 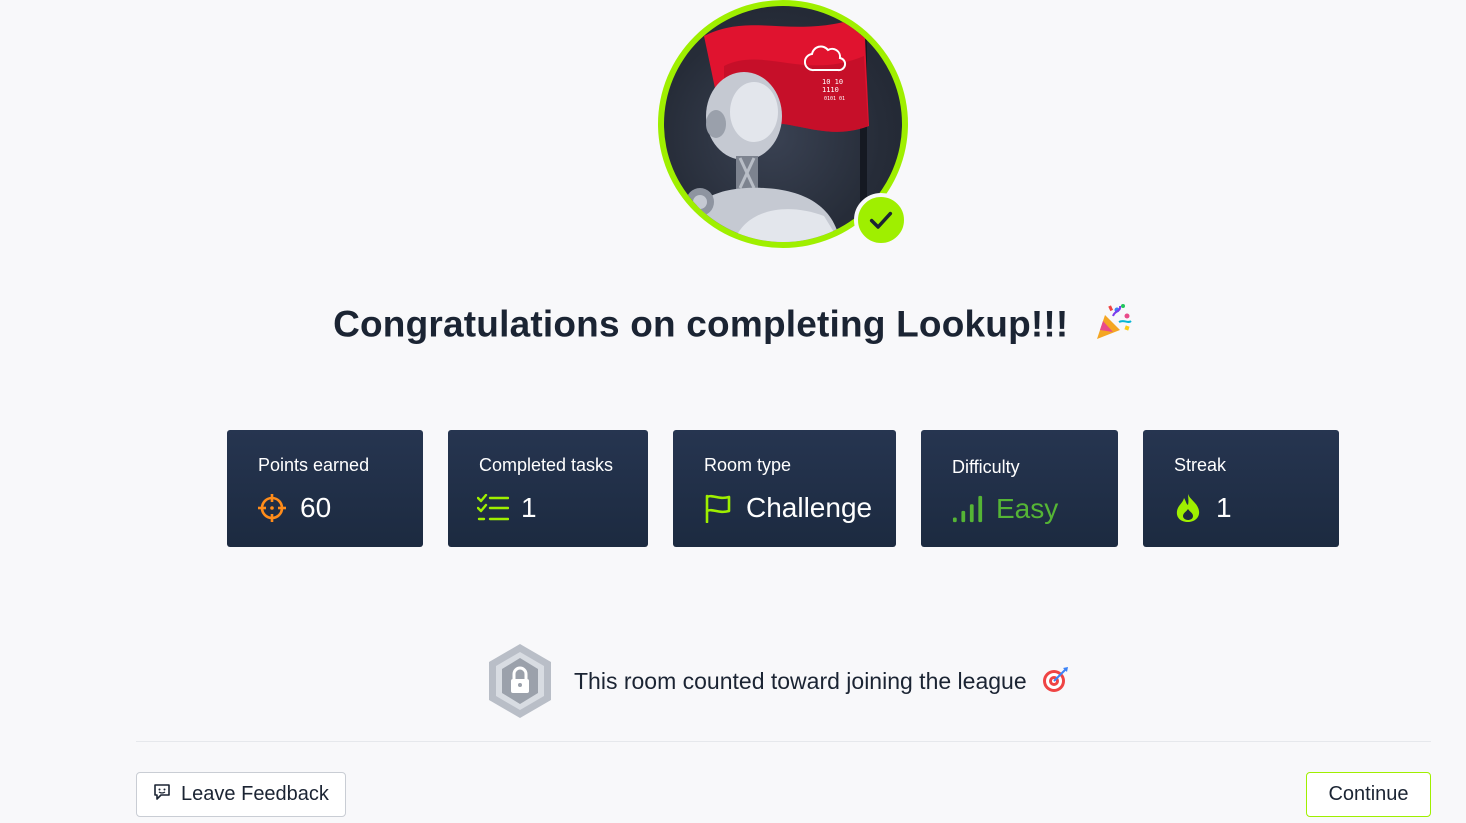 I want to click on stat-label: Completed tasks, so click(x=546, y=465).